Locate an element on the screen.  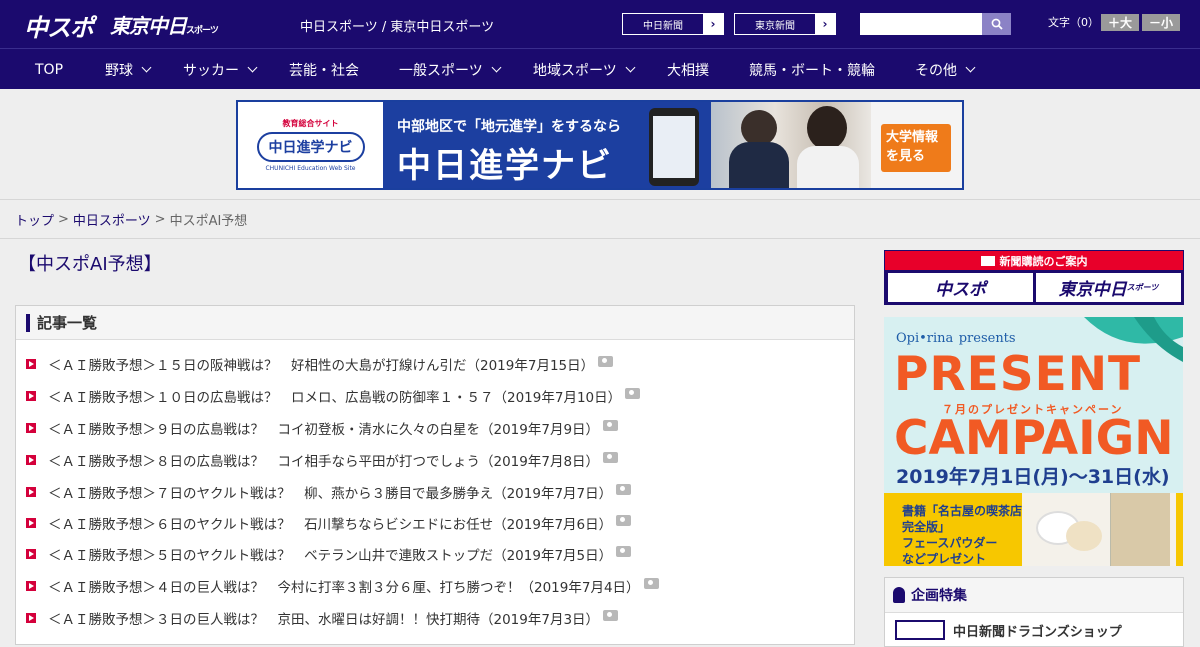
search-button is located at coordinates (996, 24).